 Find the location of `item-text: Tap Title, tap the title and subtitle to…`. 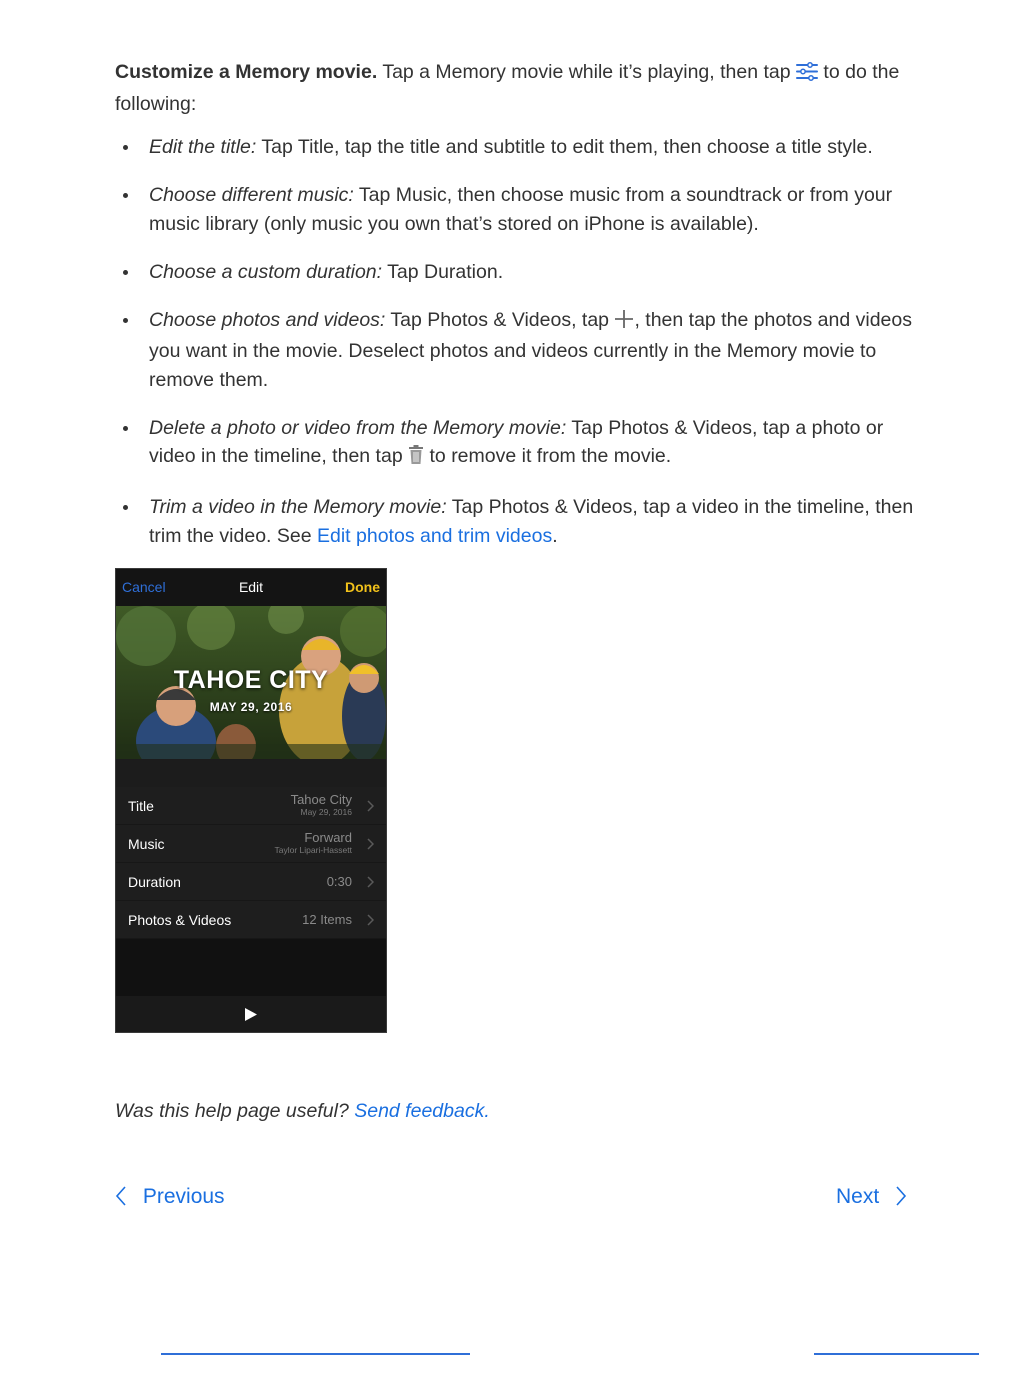

item-text: Tap Title, tap the title and subtitle to… is located at coordinates (564, 147).